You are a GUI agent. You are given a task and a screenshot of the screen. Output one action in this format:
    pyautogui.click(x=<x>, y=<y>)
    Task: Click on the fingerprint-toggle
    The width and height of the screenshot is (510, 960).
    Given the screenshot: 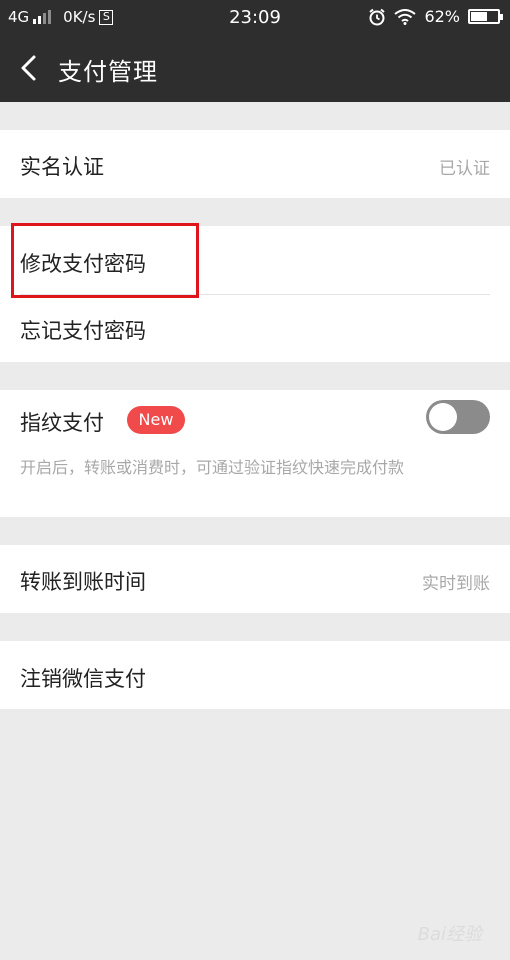 What is the action you would take?
    pyautogui.click(x=458, y=417)
    